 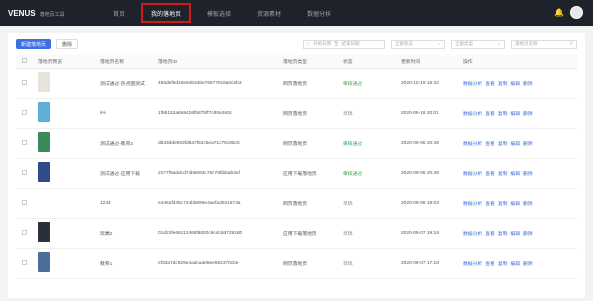 What do you see at coordinates (166, 13) in the screenshot?
I see `nav-my-landing-pages: 我的落地页` at bounding box center [166, 13].